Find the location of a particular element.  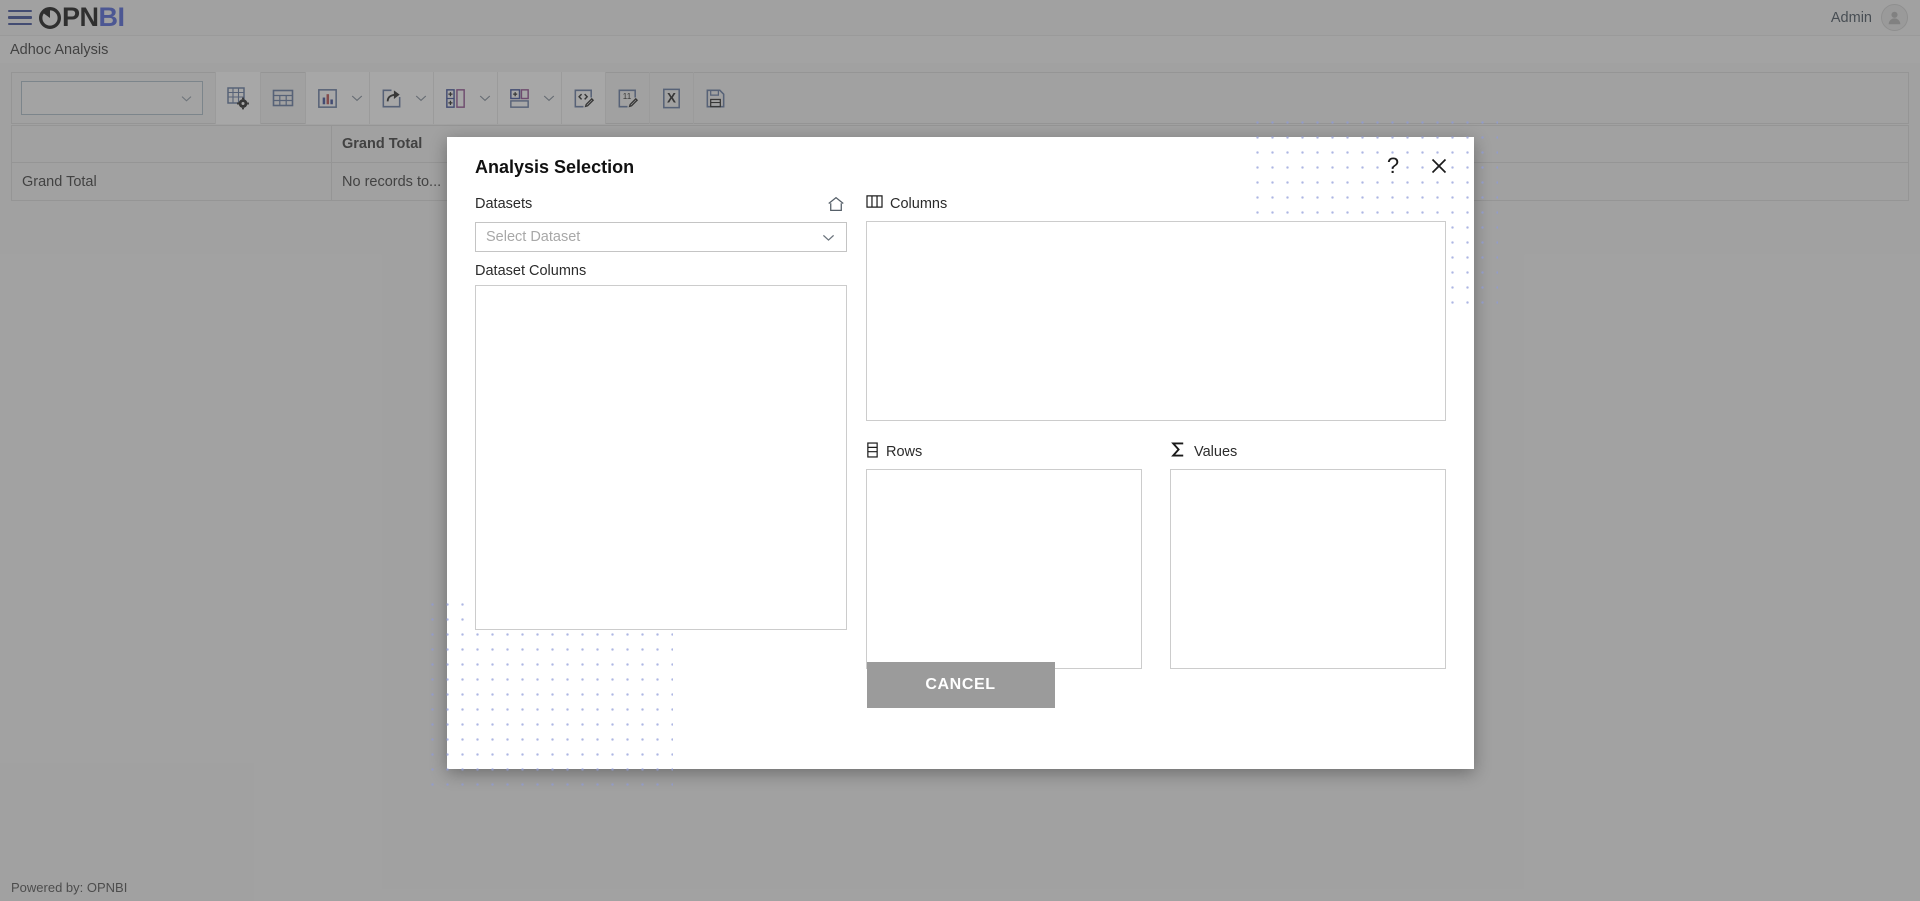

dataset-columns-listbox is located at coordinates (661, 457).